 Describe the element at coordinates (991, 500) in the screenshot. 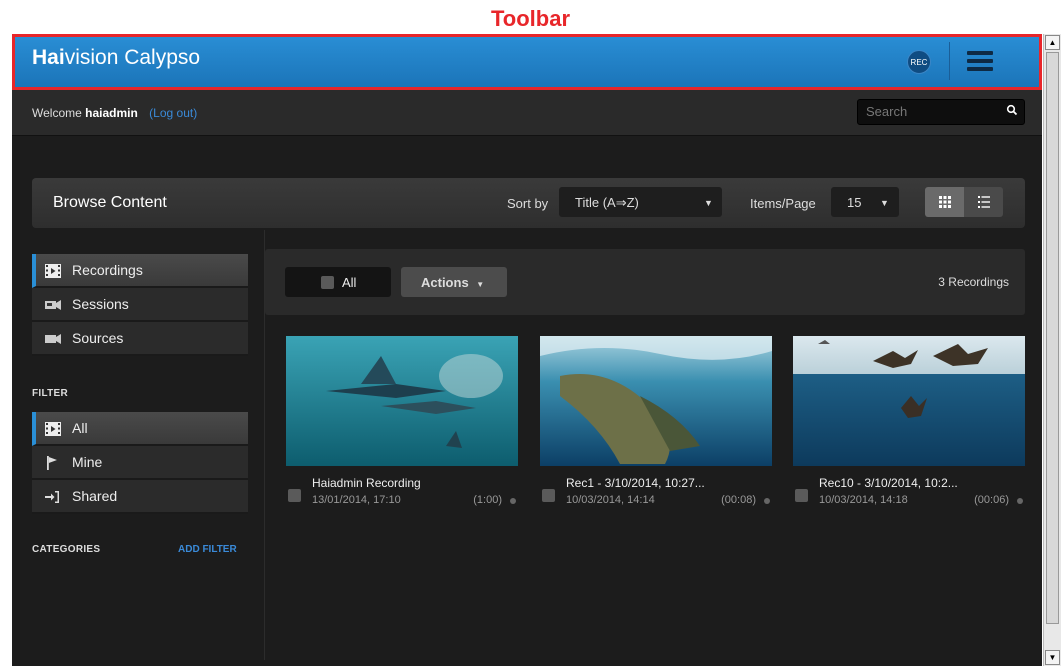

I see `recording-duration: (00:06)` at that location.